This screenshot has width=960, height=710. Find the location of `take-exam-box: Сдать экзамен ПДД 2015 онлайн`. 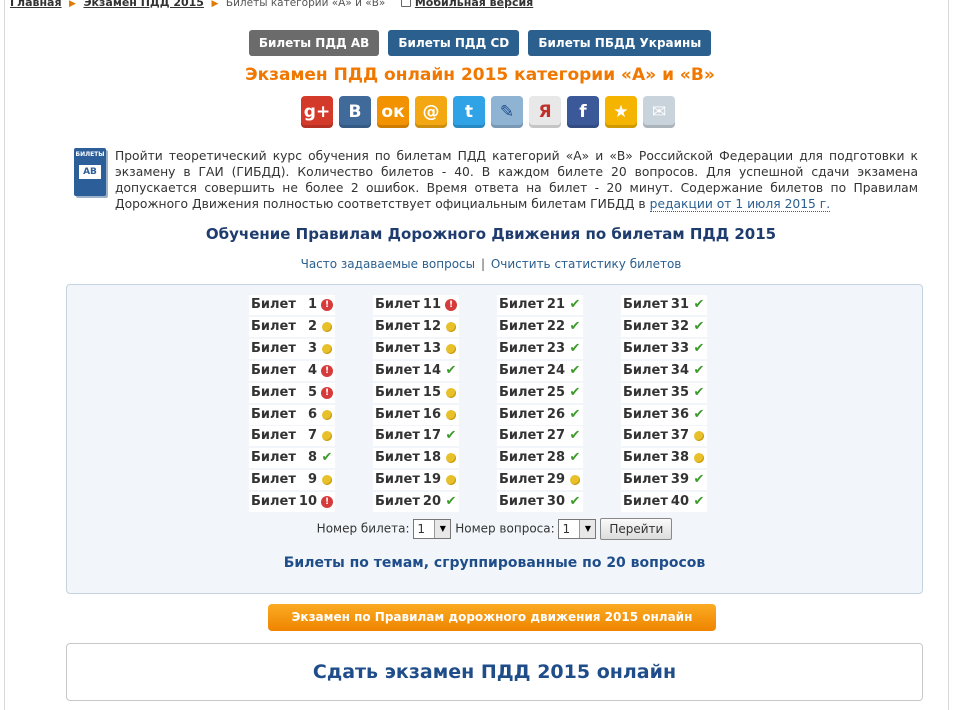

take-exam-box: Сдать экзамен ПДД 2015 онлайн is located at coordinates (494, 672).